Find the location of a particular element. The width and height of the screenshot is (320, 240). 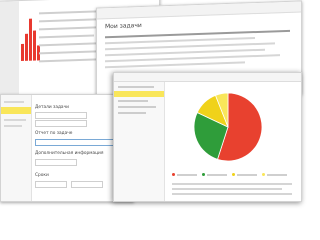

section-heading: Отчет по задаче is located at coordinates (54, 133).